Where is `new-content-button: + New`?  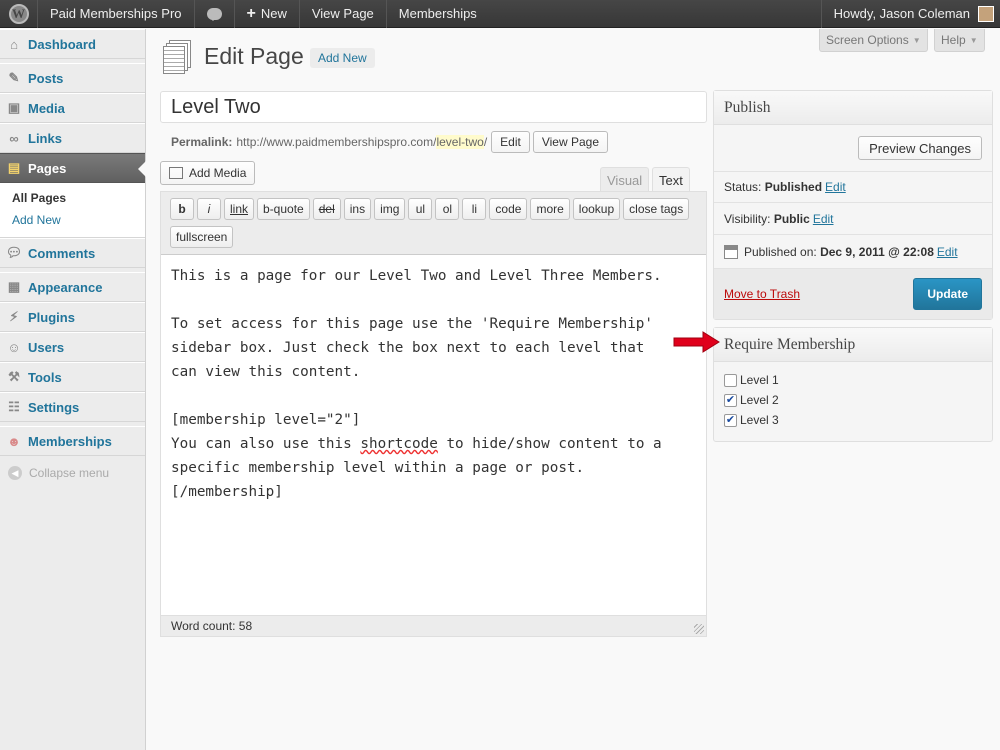
new-content-button: + New is located at coordinates (267, 14).